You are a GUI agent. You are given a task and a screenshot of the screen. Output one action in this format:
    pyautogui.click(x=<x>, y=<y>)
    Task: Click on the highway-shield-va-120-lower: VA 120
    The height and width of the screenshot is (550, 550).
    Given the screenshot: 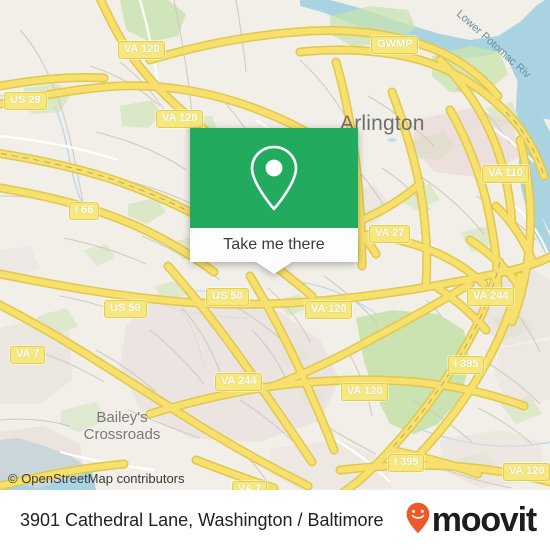 What is the action you would take?
    pyautogui.click(x=365, y=392)
    